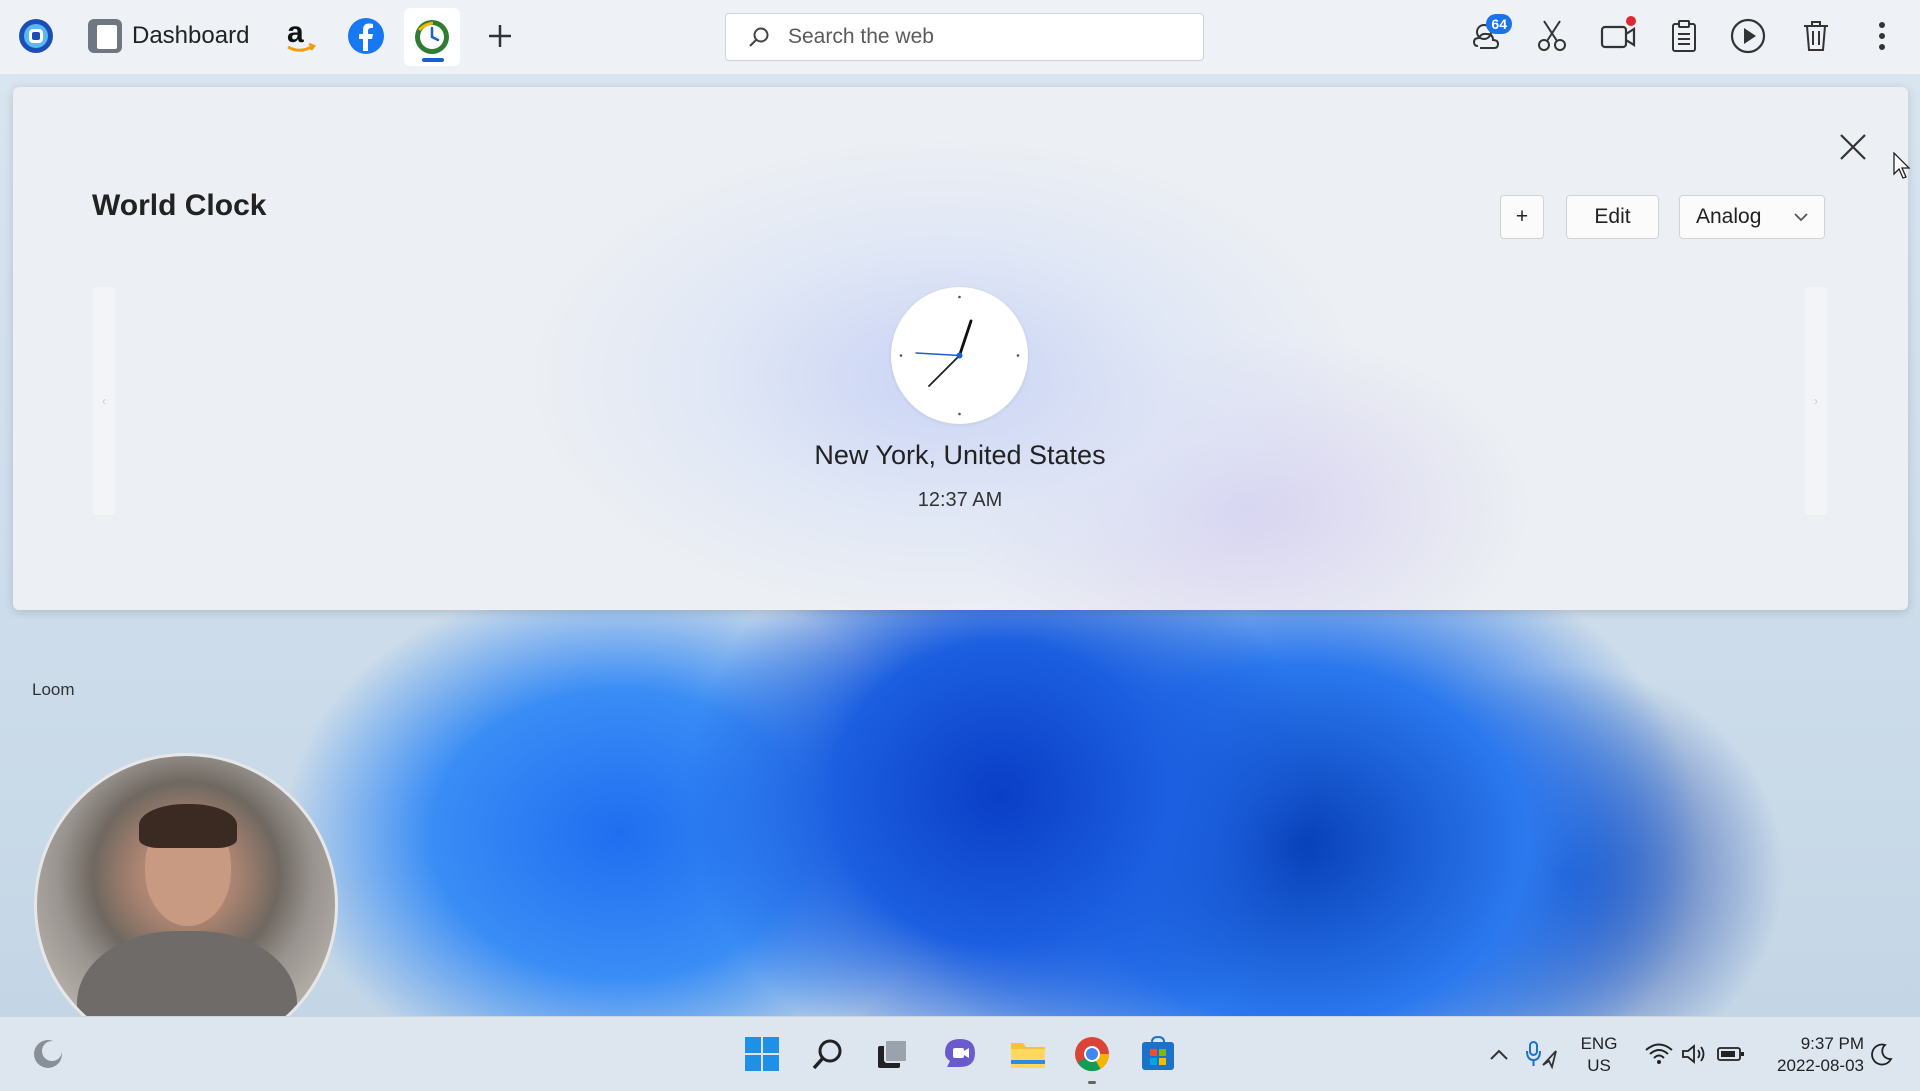 This screenshot has width=1920, height=1091. What do you see at coordinates (1092, 1082) in the screenshot?
I see `running-indicator` at bounding box center [1092, 1082].